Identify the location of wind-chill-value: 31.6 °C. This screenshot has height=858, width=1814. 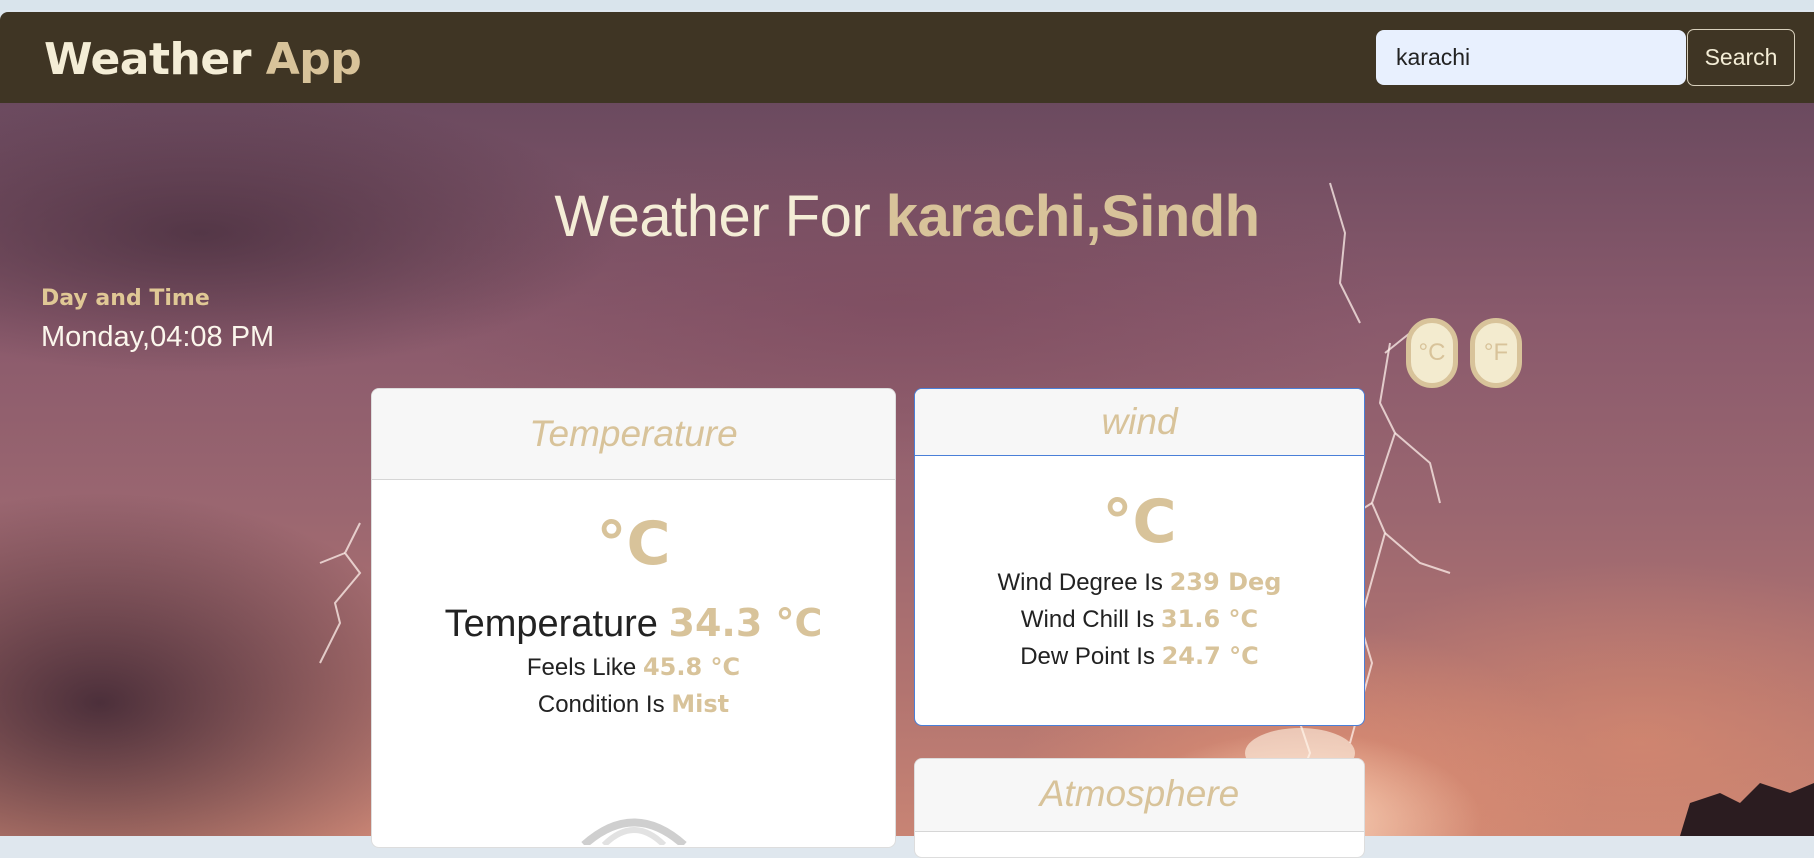
(1209, 619).